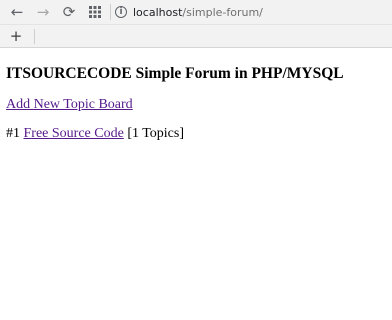 This screenshot has height=320, width=392. Describe the element at coordinates (13, 133) in the screenshot. I see `board-number: #1` at that location.